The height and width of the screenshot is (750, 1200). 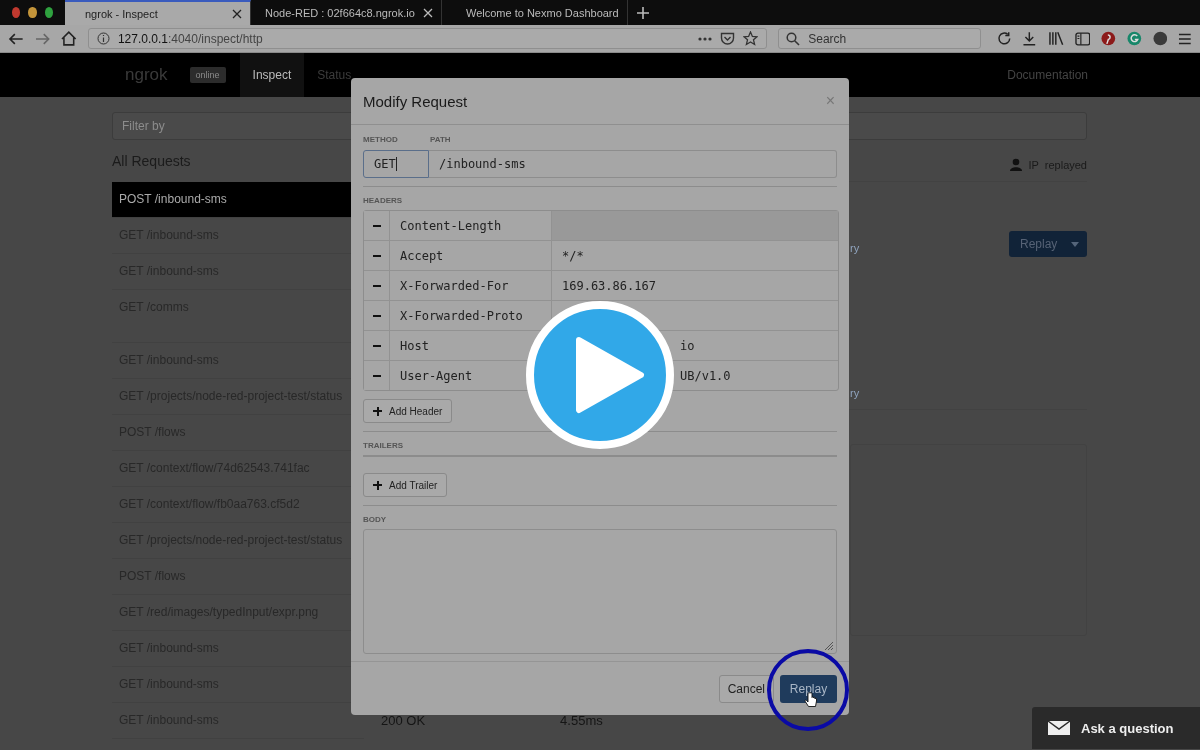 I want to click on menu-icon, so click(x=1185, y=38).